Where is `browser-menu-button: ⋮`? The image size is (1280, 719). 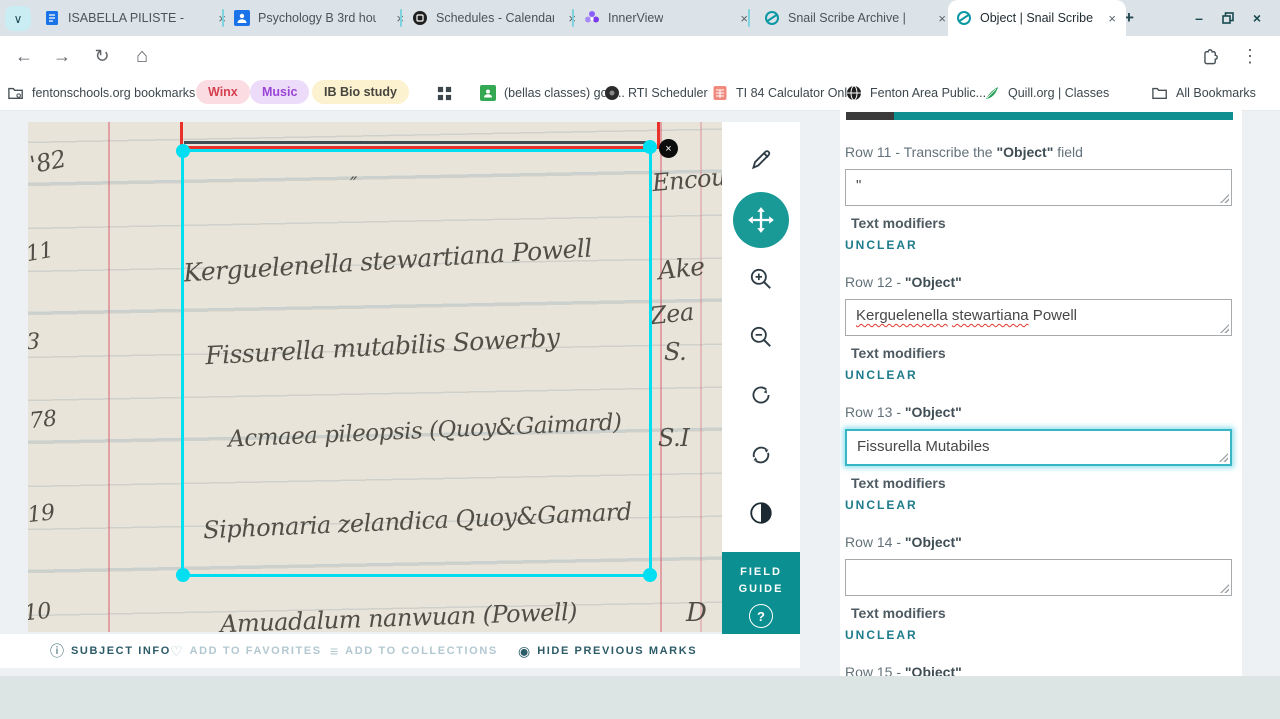
browser-menu-button: ⋮ is located at coordinates (1250, 56).